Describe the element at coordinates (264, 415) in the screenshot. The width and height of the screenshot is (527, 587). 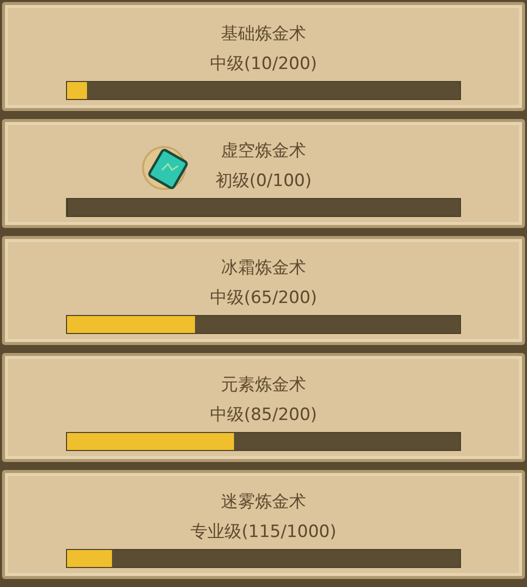
I see `skill-progress-text: 中级(85/200)` at that location.